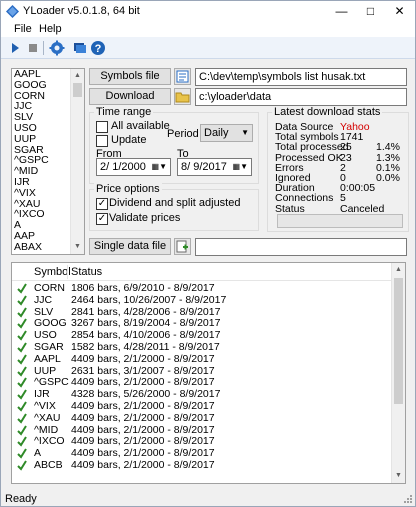  Describe the element at coordinates (174, 210) in the screenshot. I see `price-options-group` at that location.